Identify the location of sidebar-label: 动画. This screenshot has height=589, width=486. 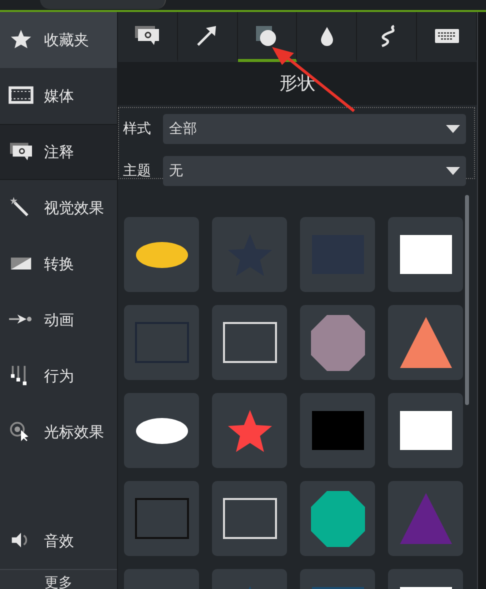
(59, 320).